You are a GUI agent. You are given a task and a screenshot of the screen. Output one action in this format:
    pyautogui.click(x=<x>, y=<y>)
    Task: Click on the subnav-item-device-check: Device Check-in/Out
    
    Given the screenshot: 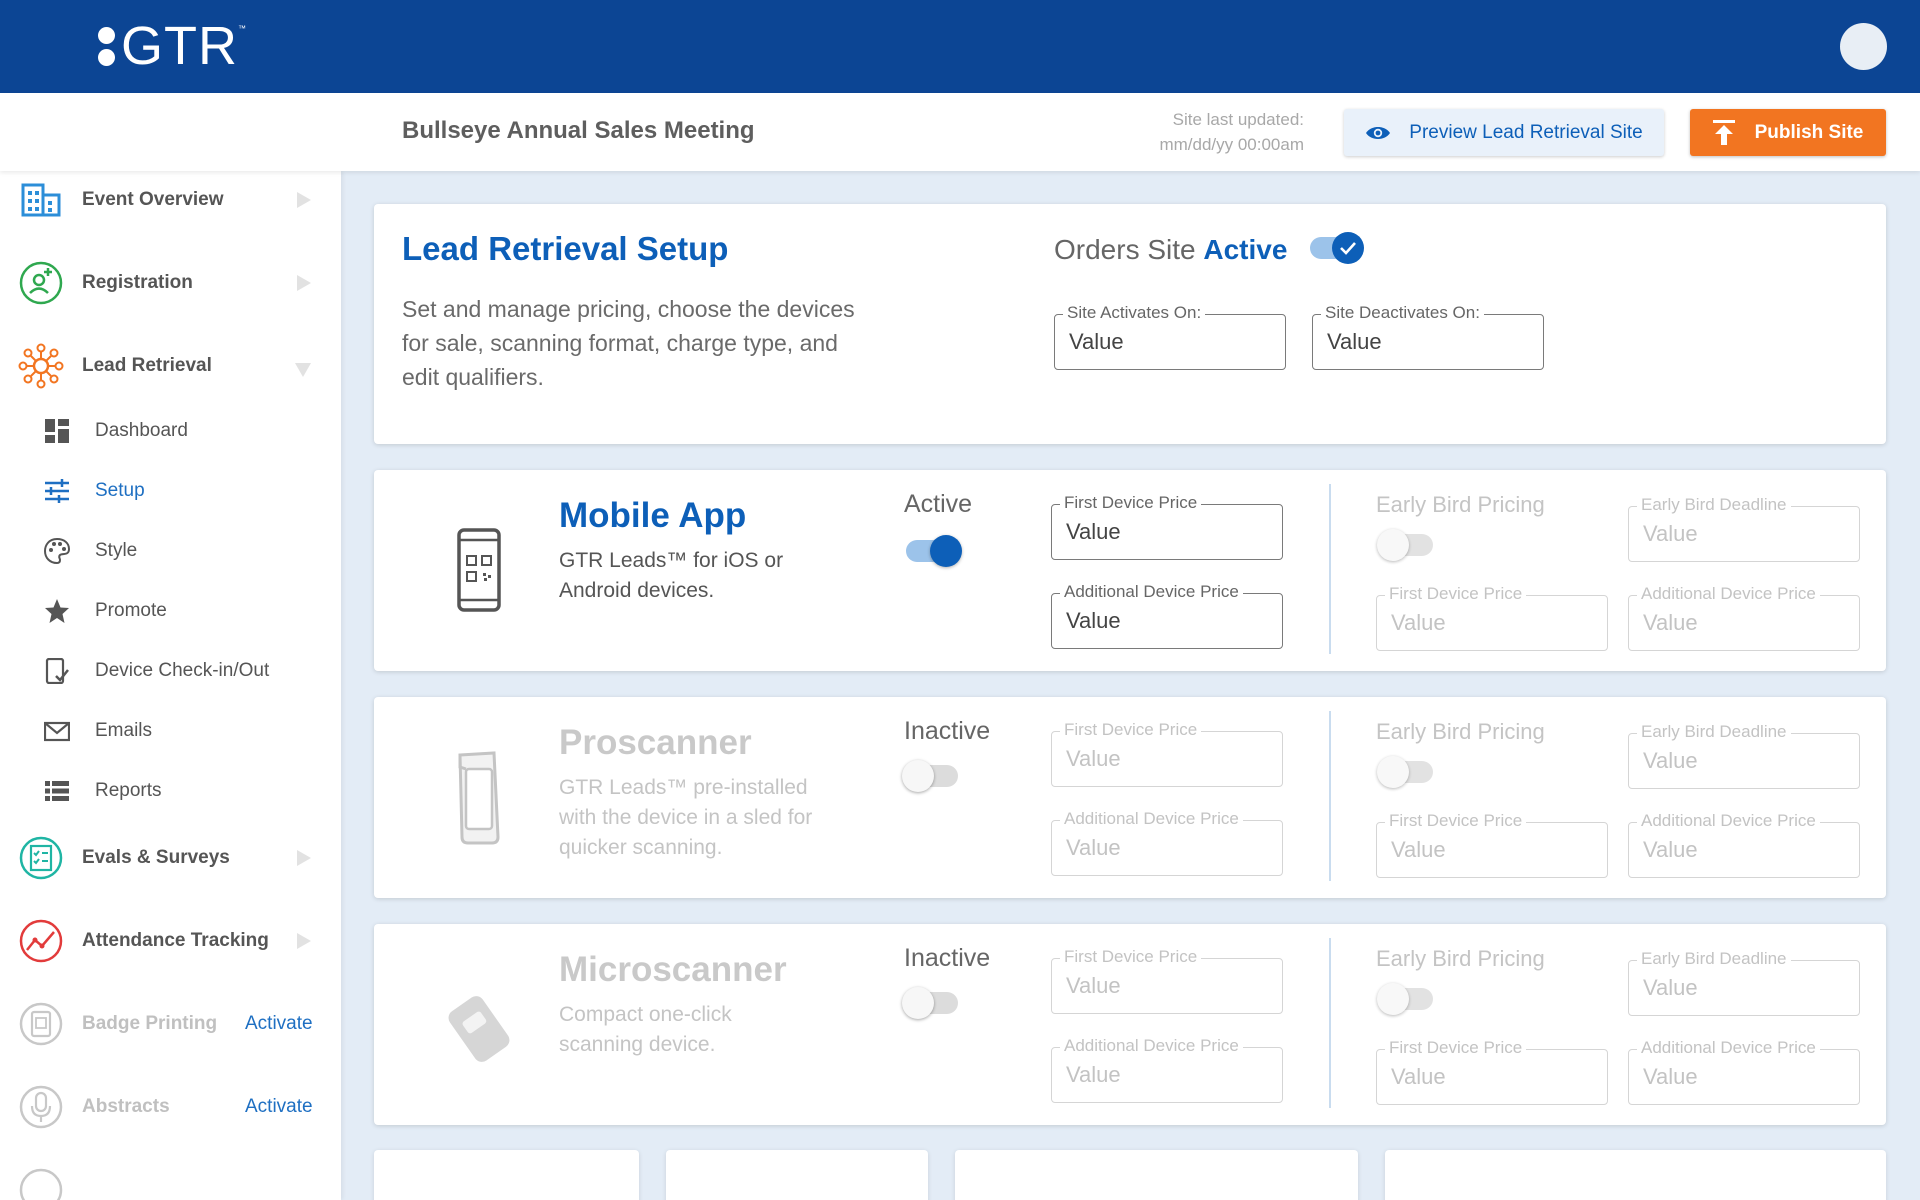 What is the action you would take?
    pyautogui.click(x=170, y=669)
    